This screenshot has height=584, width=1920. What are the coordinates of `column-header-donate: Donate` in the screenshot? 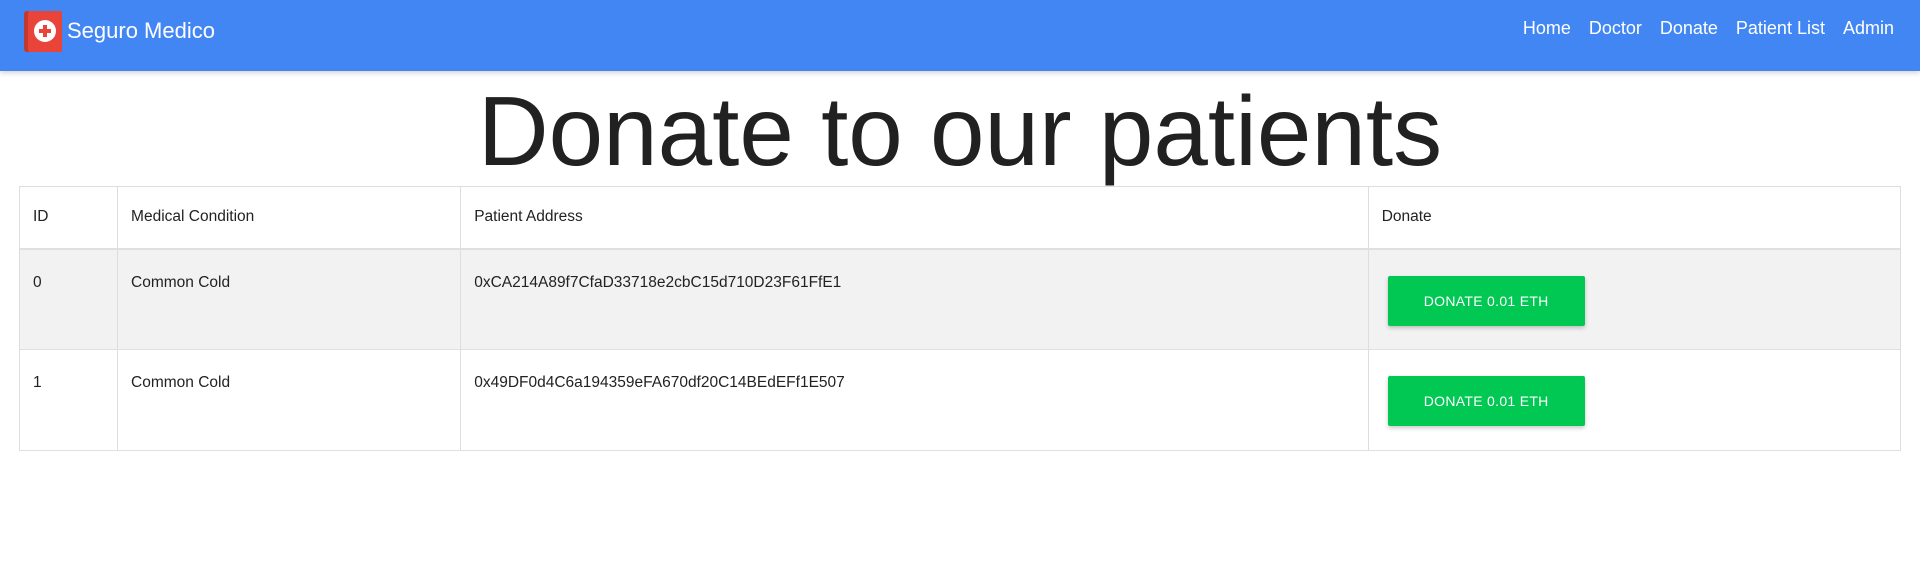 It's located at (1634, 217).